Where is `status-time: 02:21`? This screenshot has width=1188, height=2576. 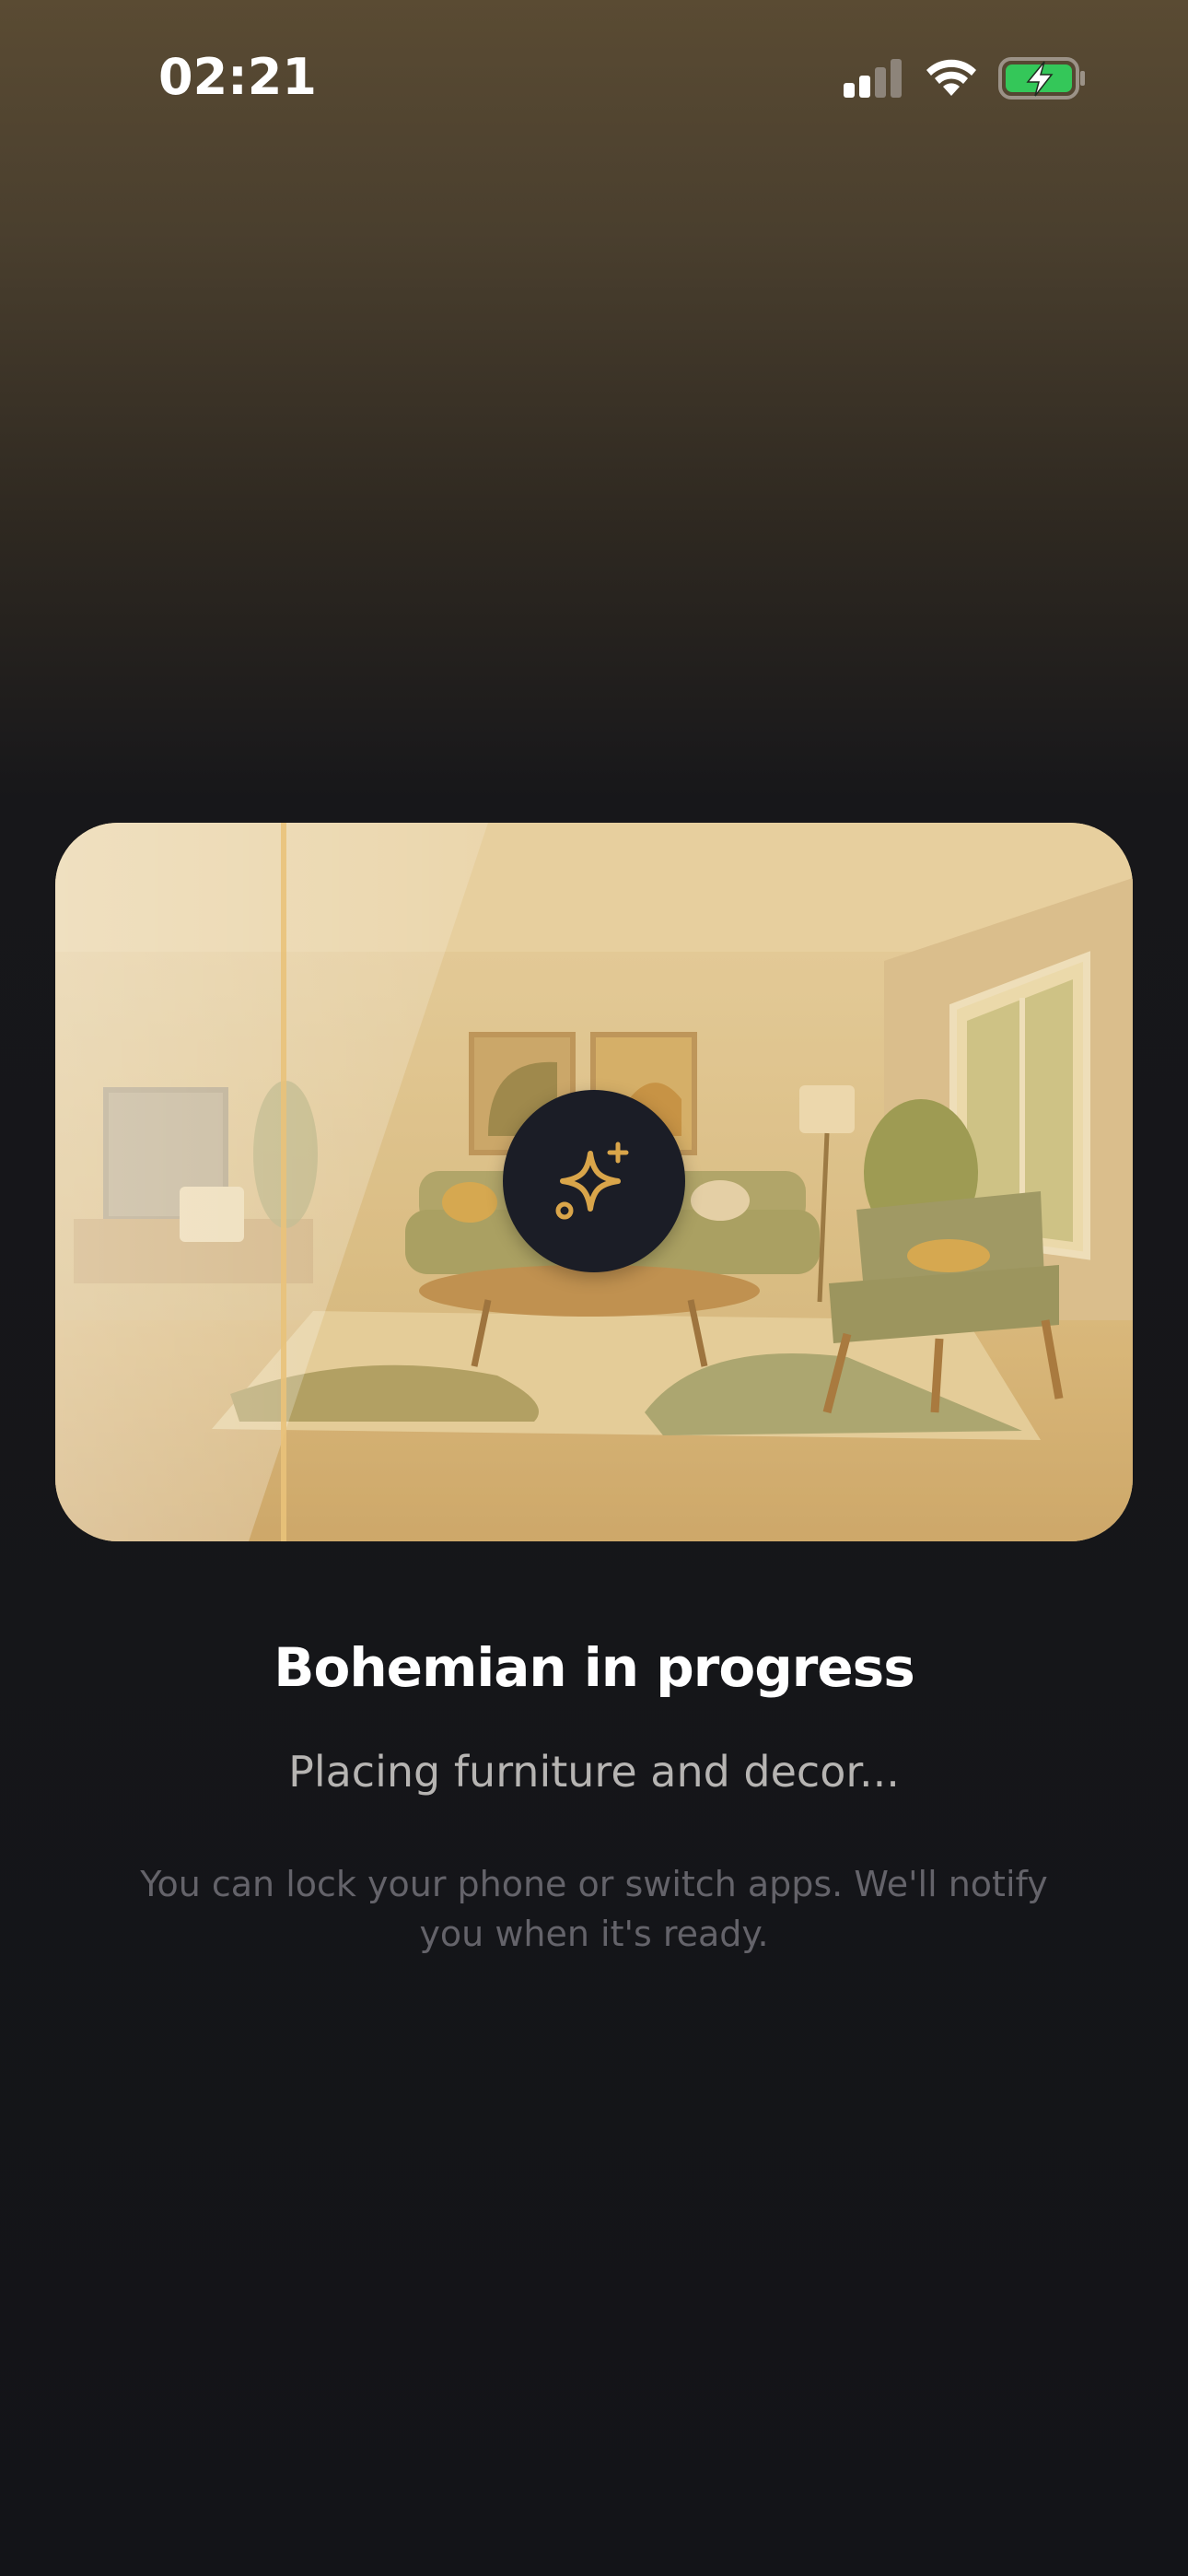 status-time: 02:21 is located at coordinates (237, 77).